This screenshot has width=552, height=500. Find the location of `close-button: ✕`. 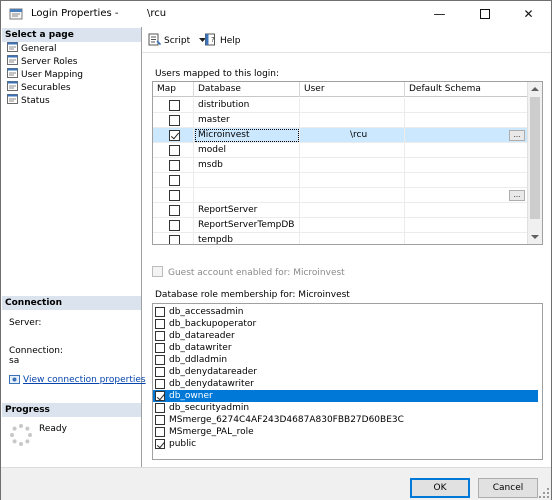

close-button: ✕ is located at coordinates (528, 14).